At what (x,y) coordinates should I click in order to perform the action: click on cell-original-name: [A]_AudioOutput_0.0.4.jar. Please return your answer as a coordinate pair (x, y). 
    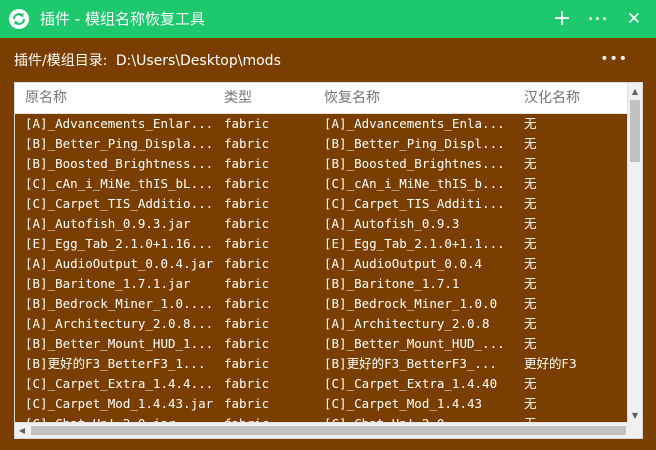
    Looking at the image, I should click on (119, 263).